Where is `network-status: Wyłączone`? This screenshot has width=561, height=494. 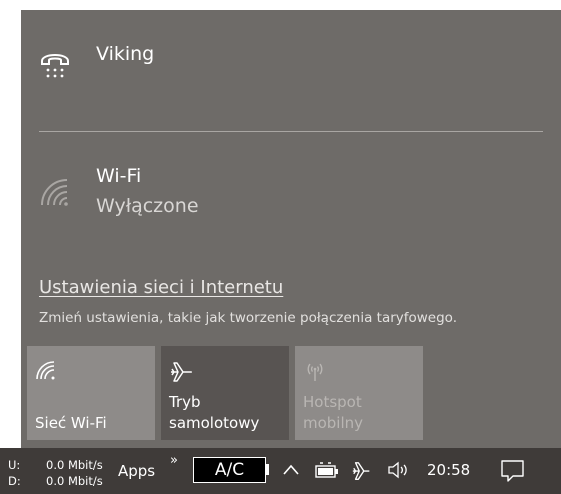 network-status: Wyłączone is located at coordinates (147, 206).